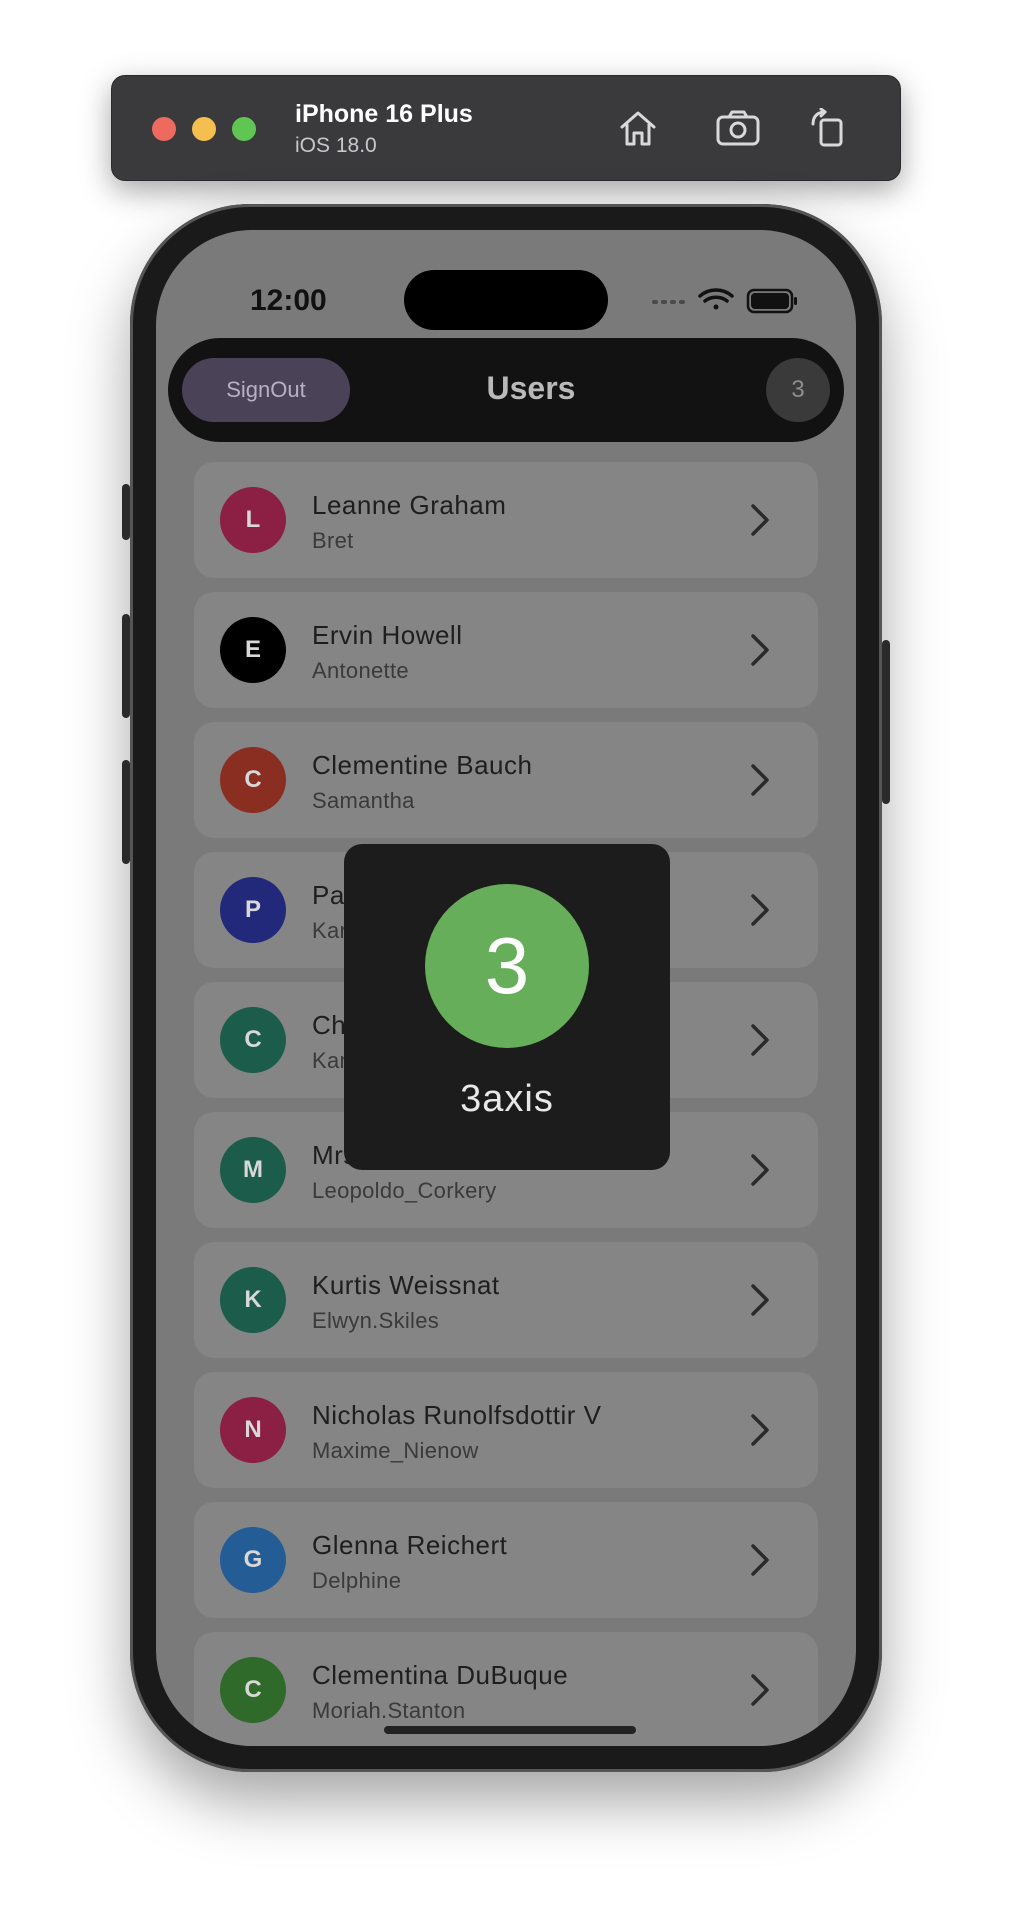  What do you see at coordinates (253, 910) in the screenshot?
I see `avatar: P` at bounding box center [253, 910].